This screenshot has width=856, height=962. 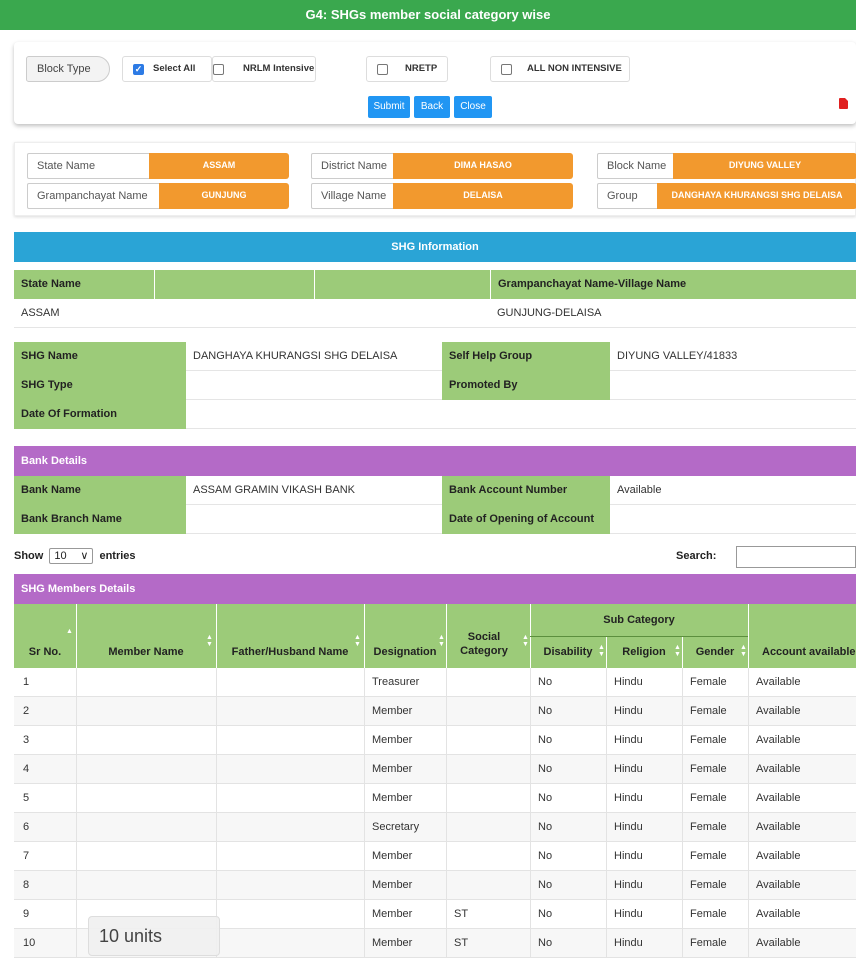 What do you see at coordinates (290, 652) in the screenshot?
I see `col-father-husband-name: Father/Husband Name` at bounding box center [290, 652].